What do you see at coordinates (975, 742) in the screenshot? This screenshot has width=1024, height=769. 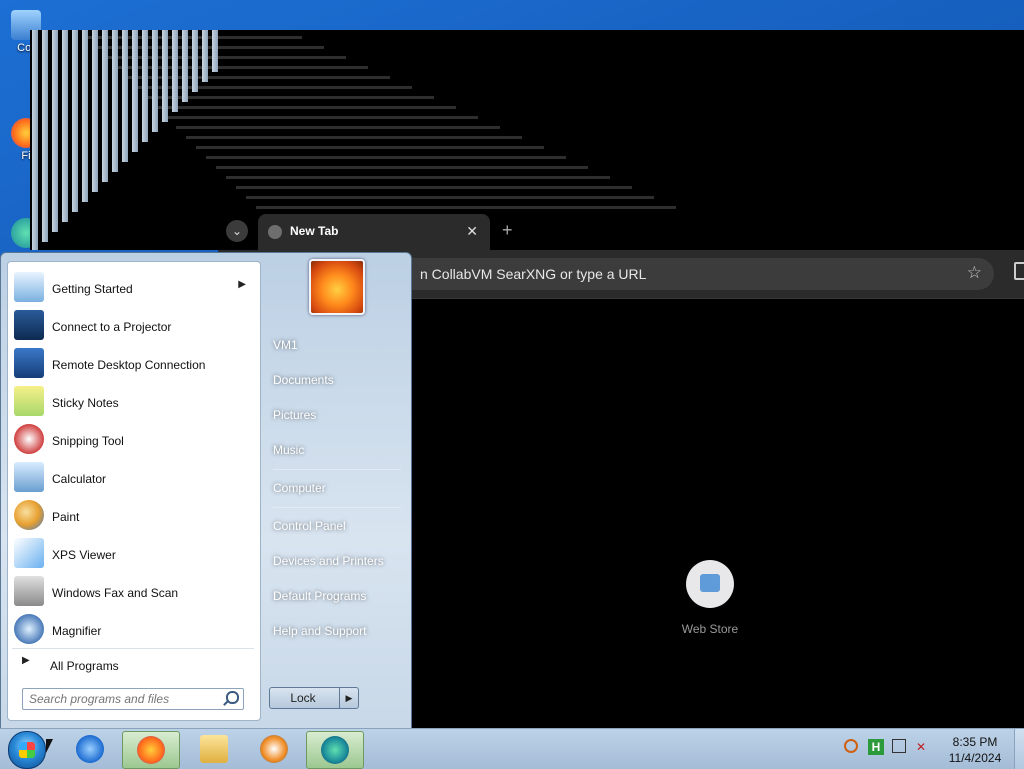 I see `clock-time: 8:35 PM` at bounding box center [975, 742].